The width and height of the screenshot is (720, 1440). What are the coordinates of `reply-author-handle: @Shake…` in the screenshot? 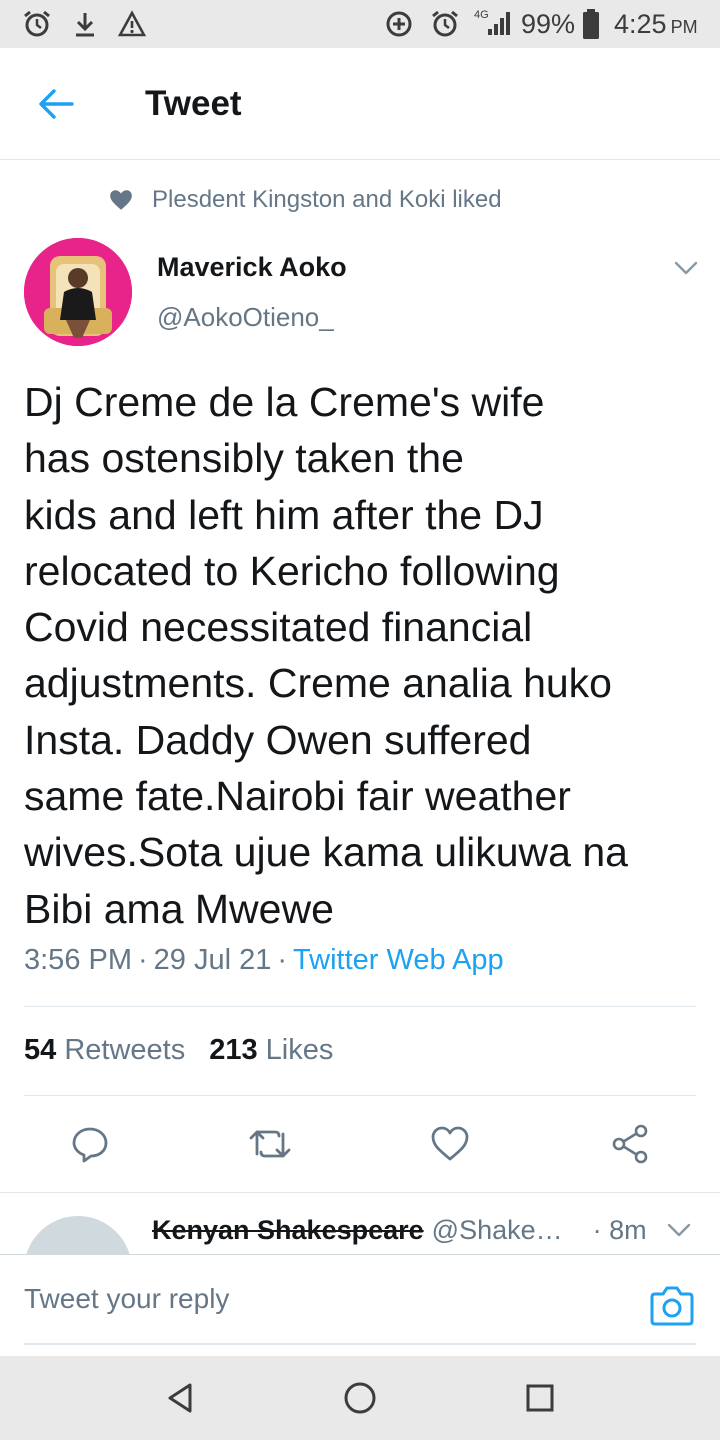 It's located at (497, 1229).